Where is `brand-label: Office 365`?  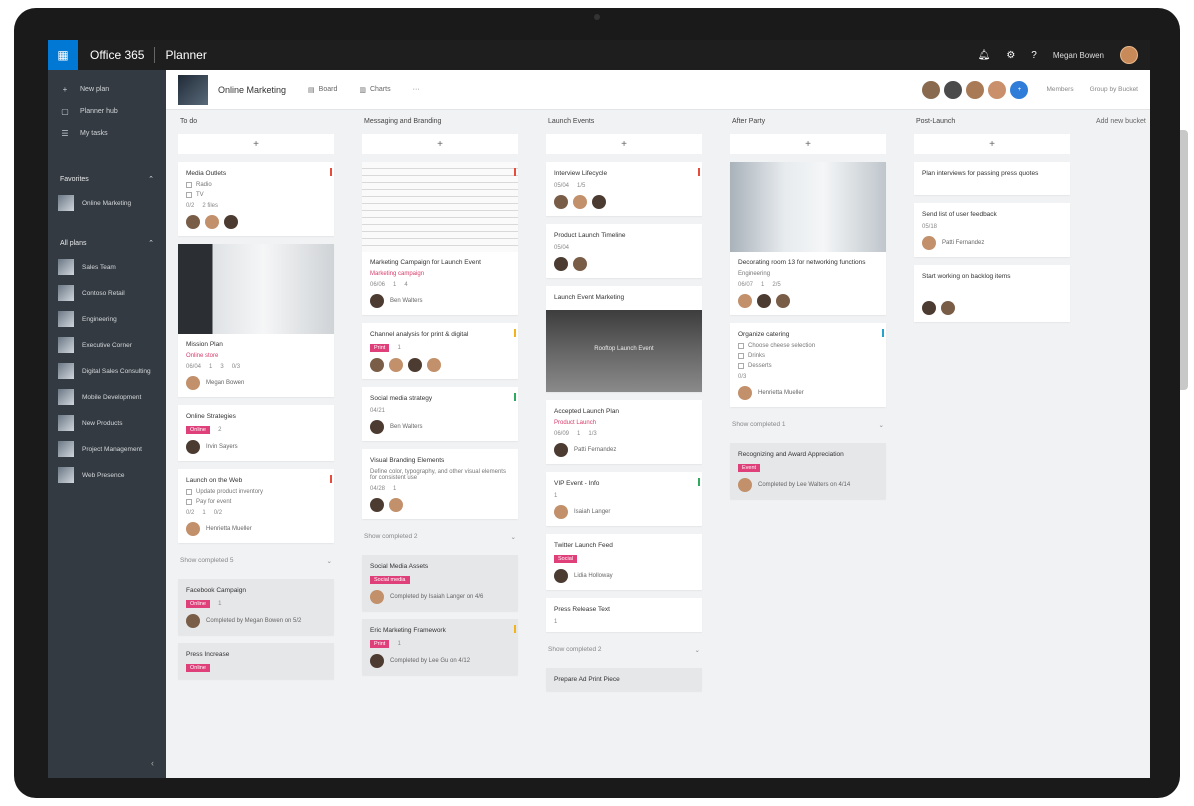
brand-label: Office 365 is located at coordinates (116, 55).